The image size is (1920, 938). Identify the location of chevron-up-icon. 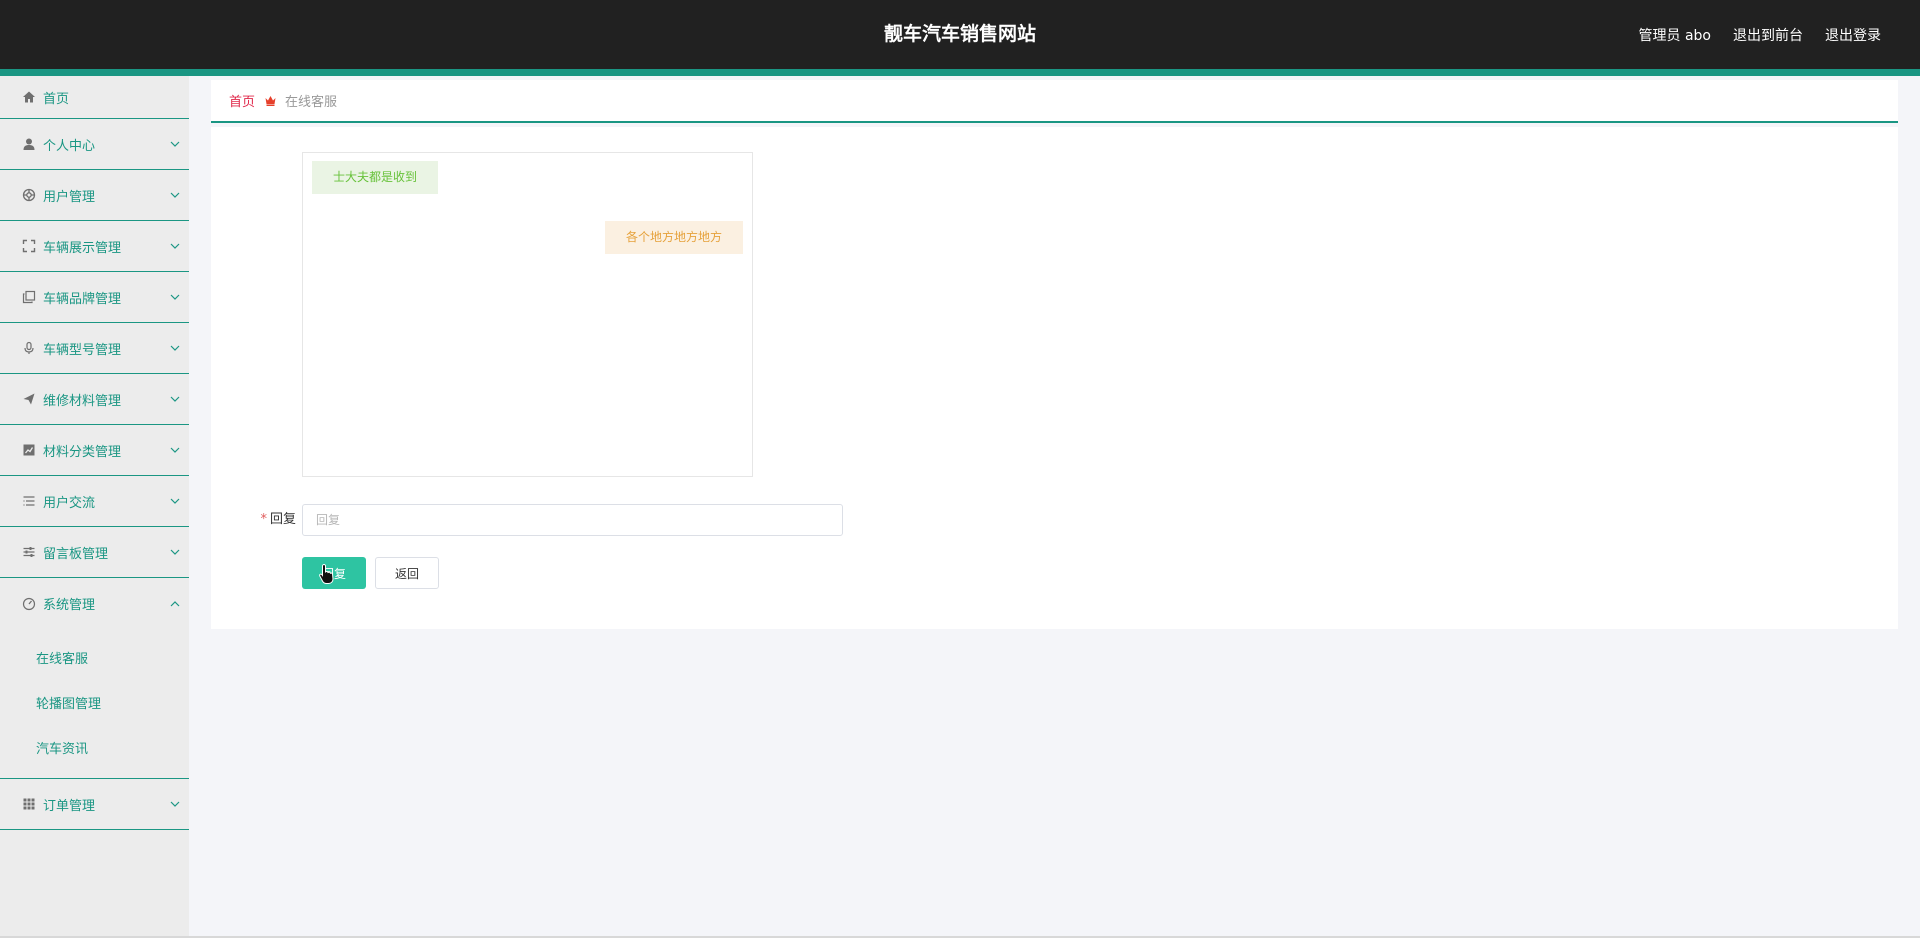
(175, 603).